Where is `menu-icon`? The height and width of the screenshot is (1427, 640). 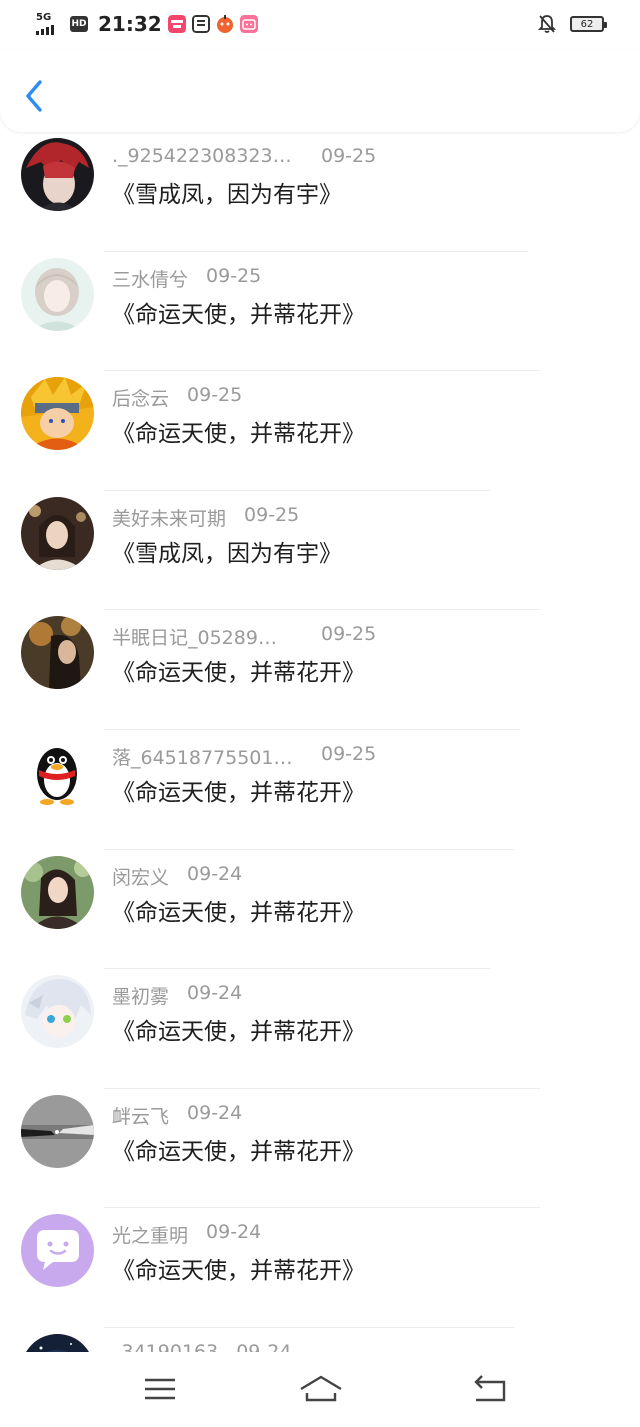 menu-icon is located at coordinates (160, 1389).